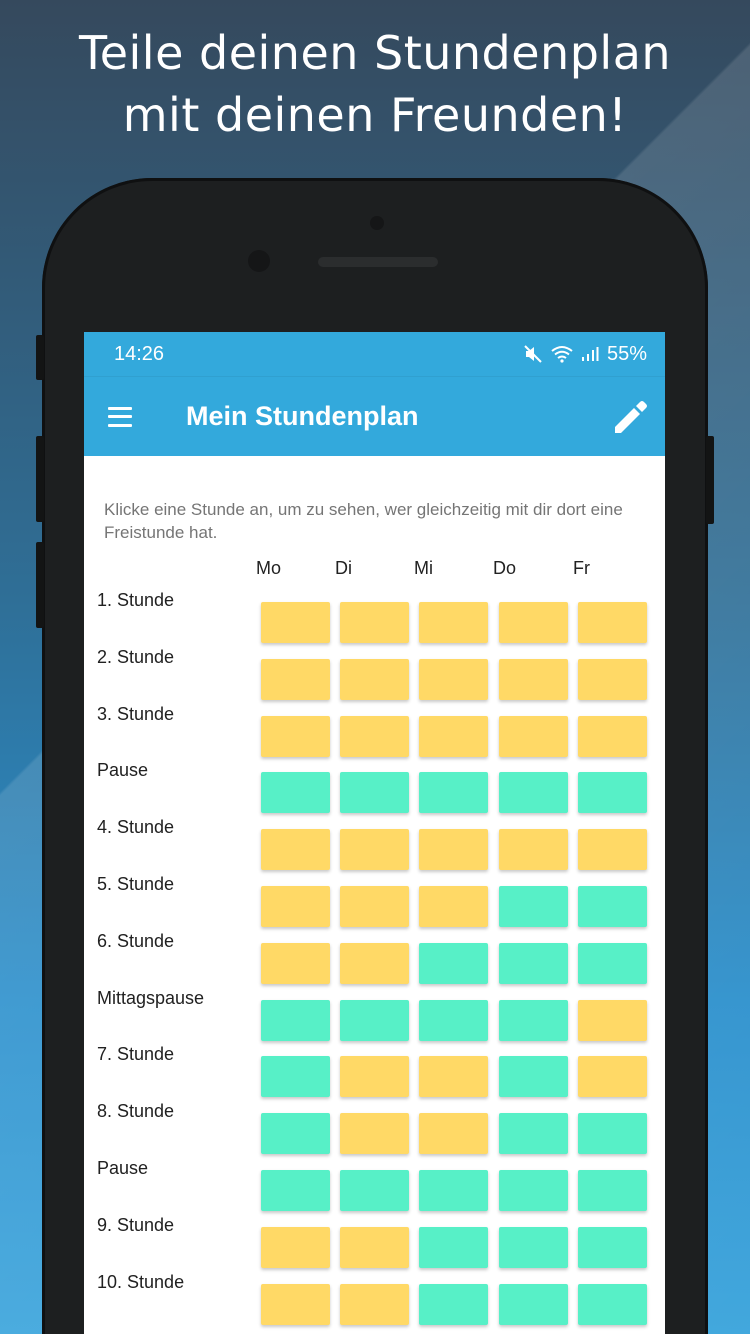 This screenshot has height=1334, width=750. I want to click on timetable-row: Pause, so click(374, 1186).